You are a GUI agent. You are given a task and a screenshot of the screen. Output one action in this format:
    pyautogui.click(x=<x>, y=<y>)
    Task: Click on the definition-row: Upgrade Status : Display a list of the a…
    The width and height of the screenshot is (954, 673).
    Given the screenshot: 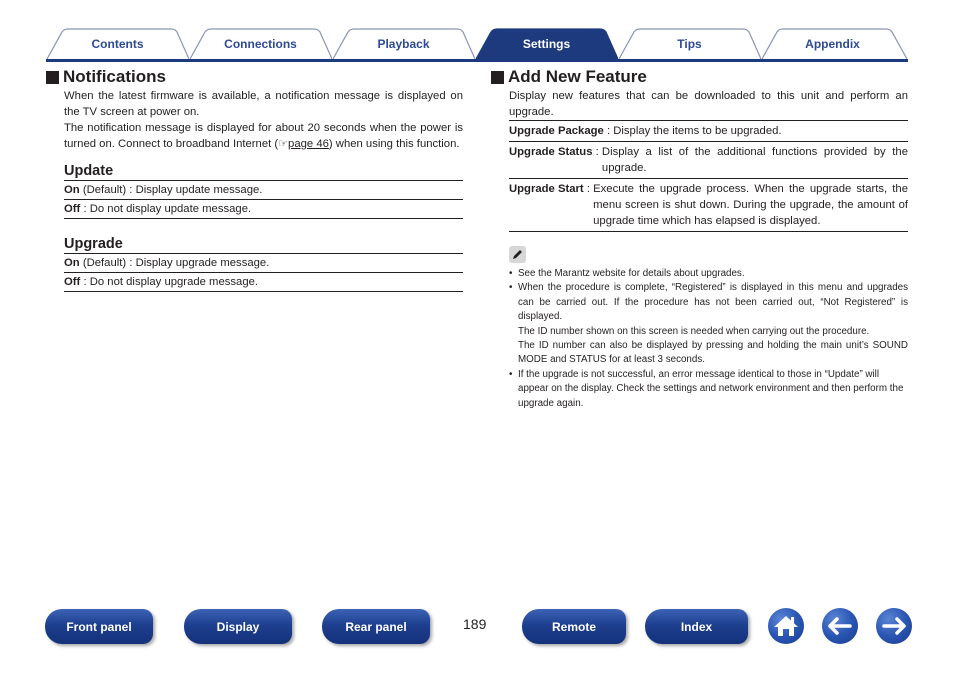 What is the action you would take?
    pyautogui.click(x=708, y=160)
    